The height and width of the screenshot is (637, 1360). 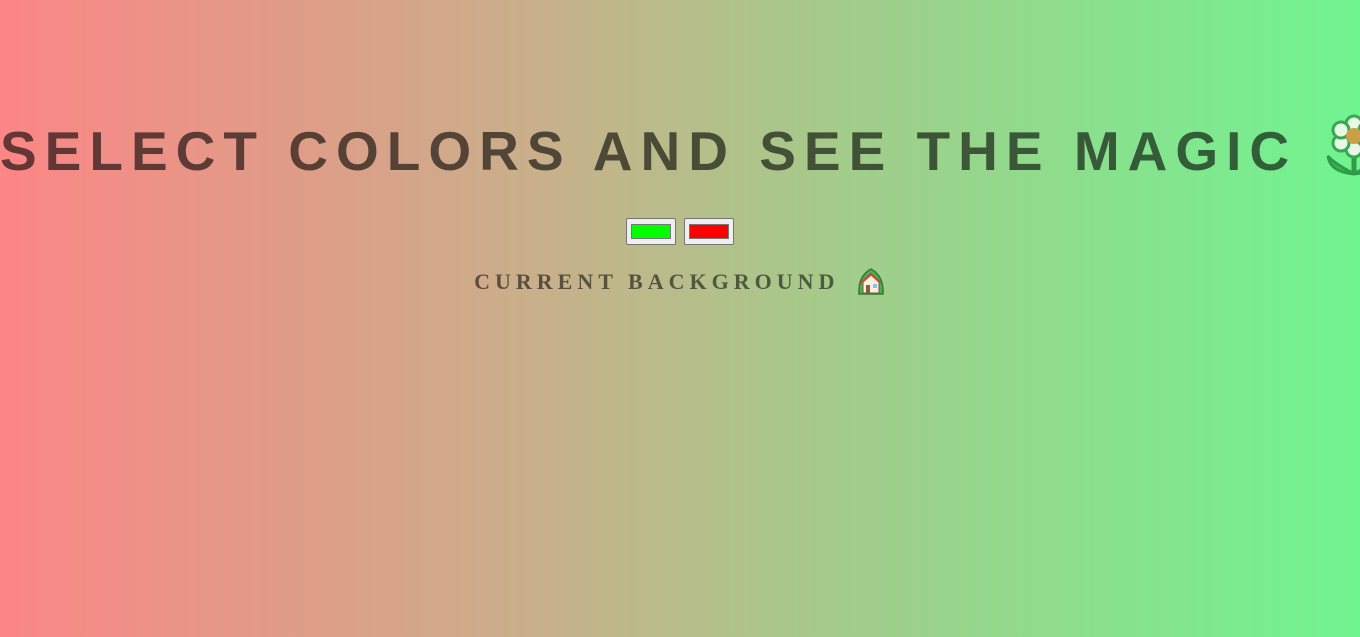 I want to click on current-background-label: CURRENT BACKGROUND, so click(x=680, y=282).